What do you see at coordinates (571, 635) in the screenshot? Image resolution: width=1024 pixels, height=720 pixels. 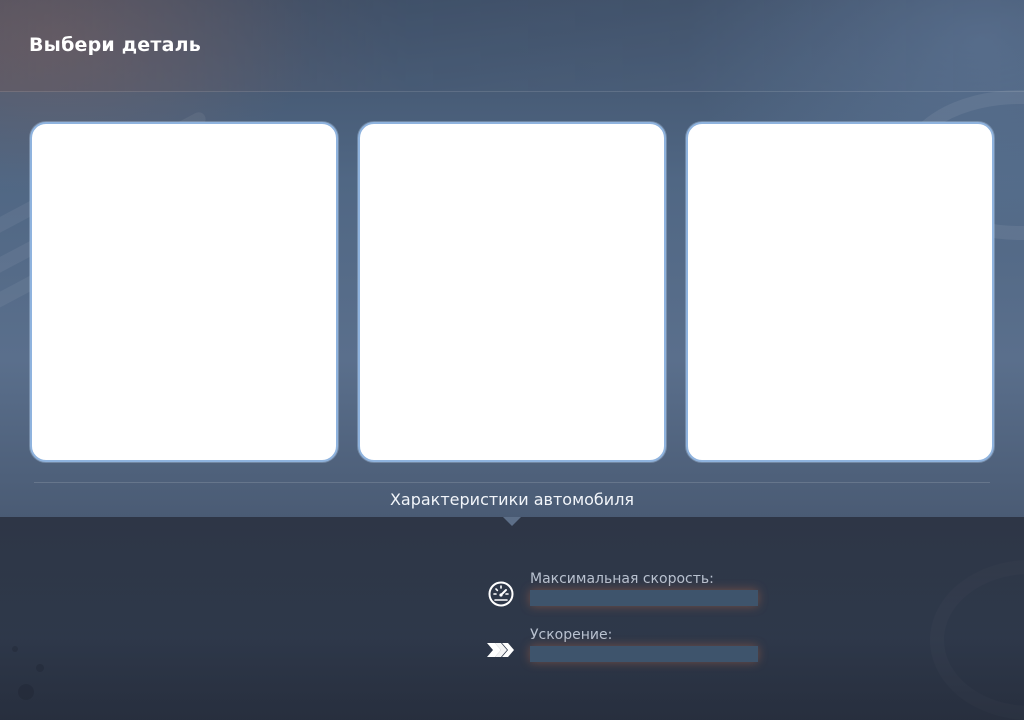 I see `acceleration-label: Ускорение:` at bounding box center [571, 635].